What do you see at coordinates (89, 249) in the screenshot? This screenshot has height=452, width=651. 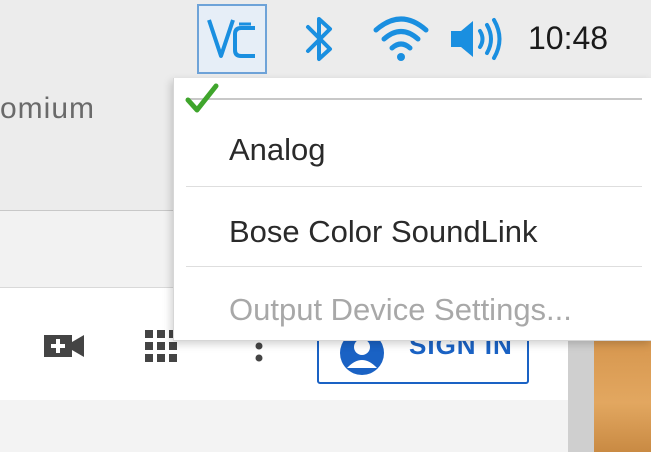 I see `browser-toolbar-strip` at bounding box center [89, 249].